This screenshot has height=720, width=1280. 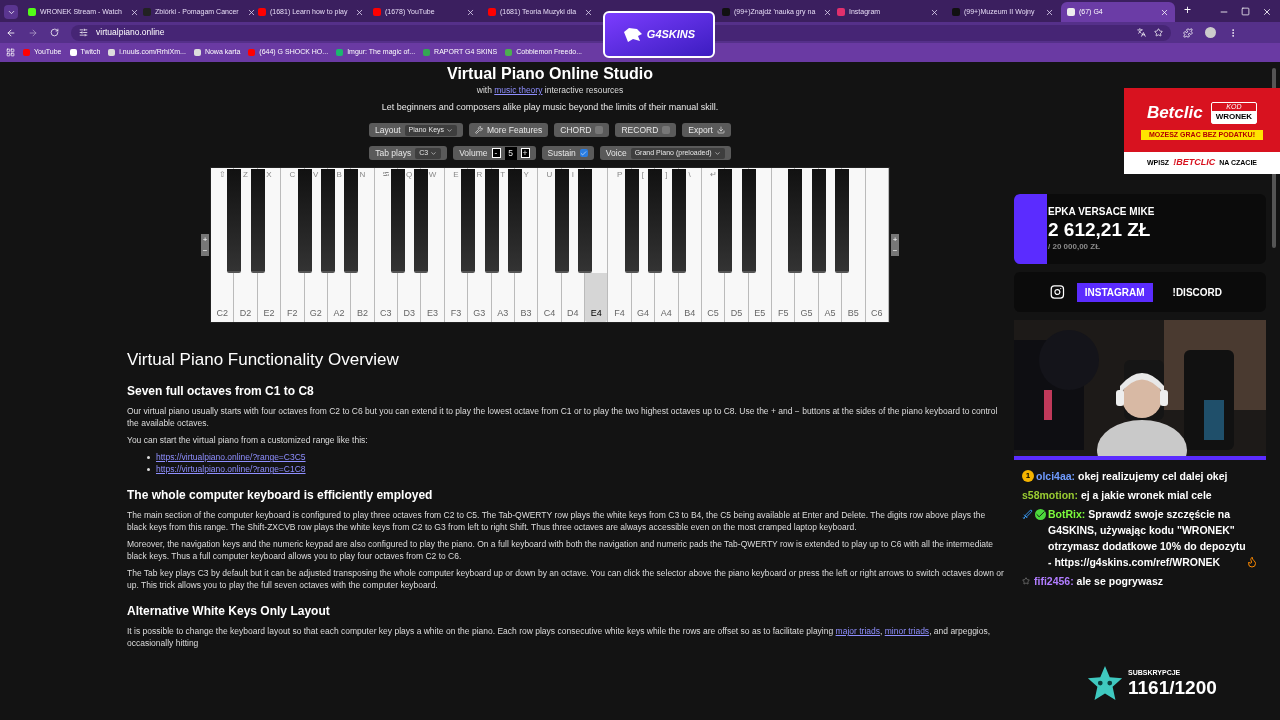 I want to click on piano-key: E4, so click(x=596, y=298).